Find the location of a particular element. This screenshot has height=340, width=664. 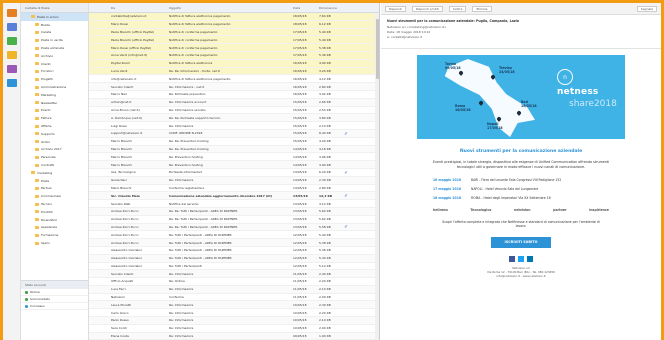

reply-all-button: Rispondi a tutti is located at coordinates (427, 8).